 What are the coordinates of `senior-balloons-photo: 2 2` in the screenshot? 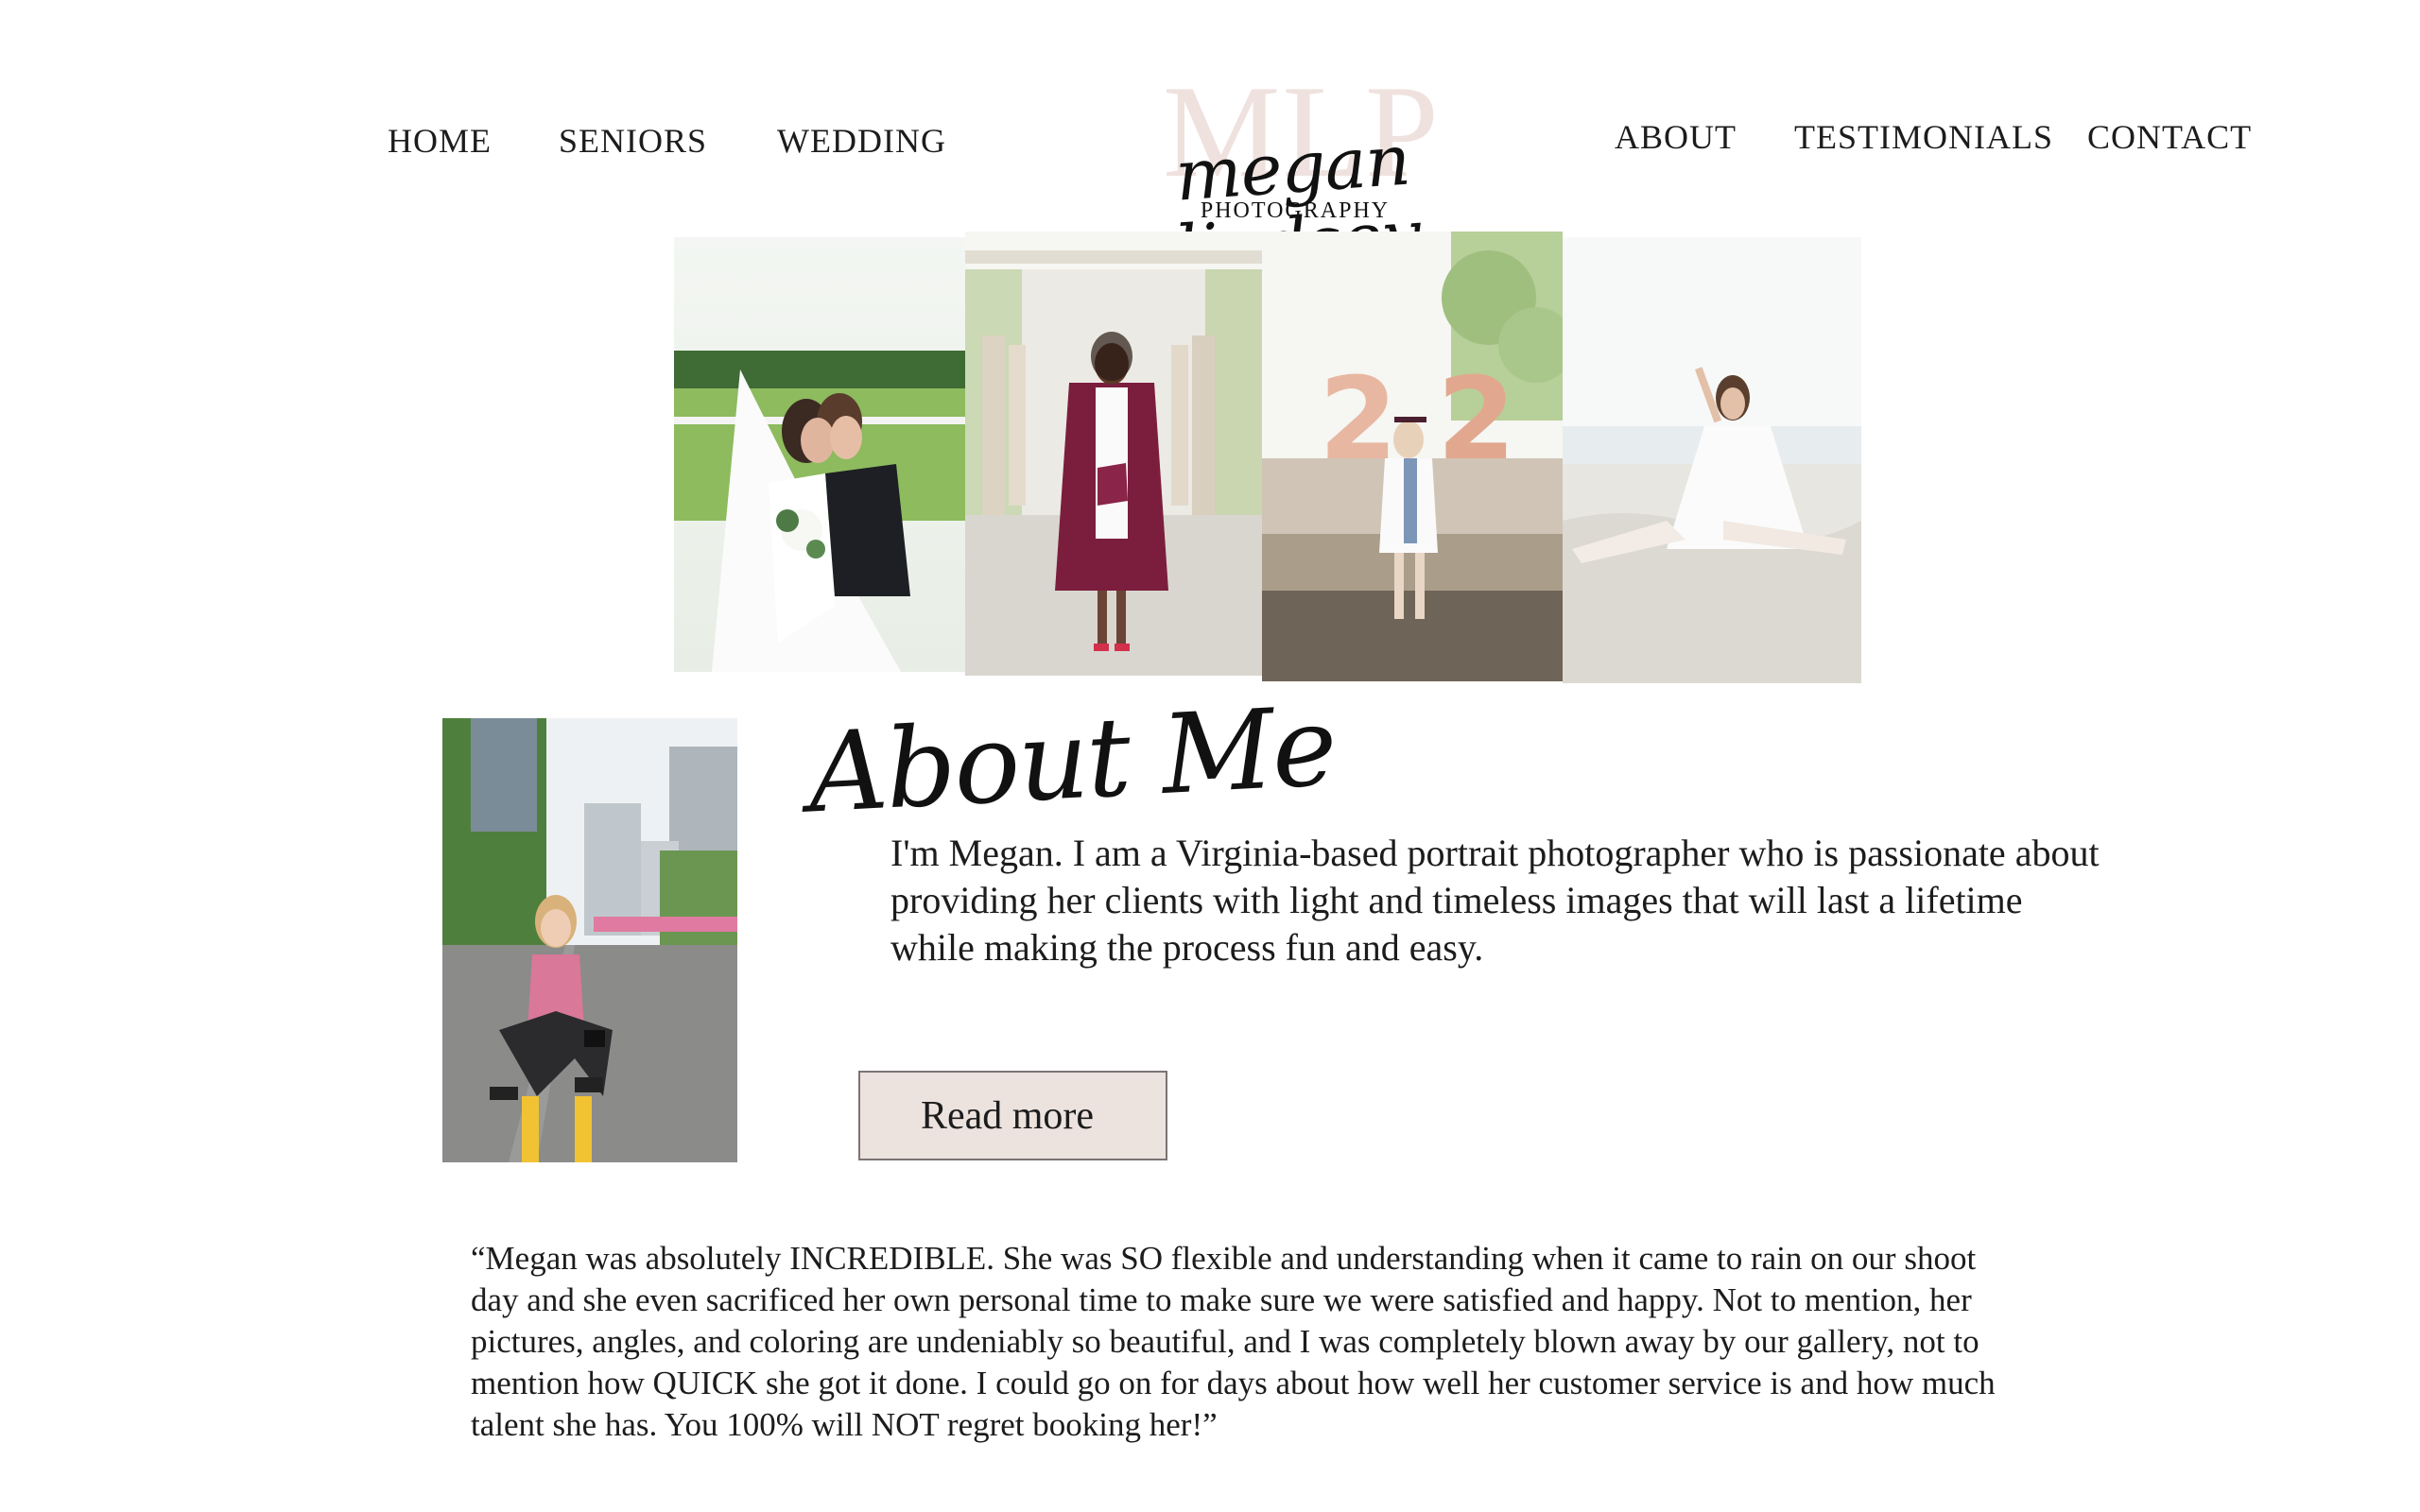 It's located at (1412, 456).